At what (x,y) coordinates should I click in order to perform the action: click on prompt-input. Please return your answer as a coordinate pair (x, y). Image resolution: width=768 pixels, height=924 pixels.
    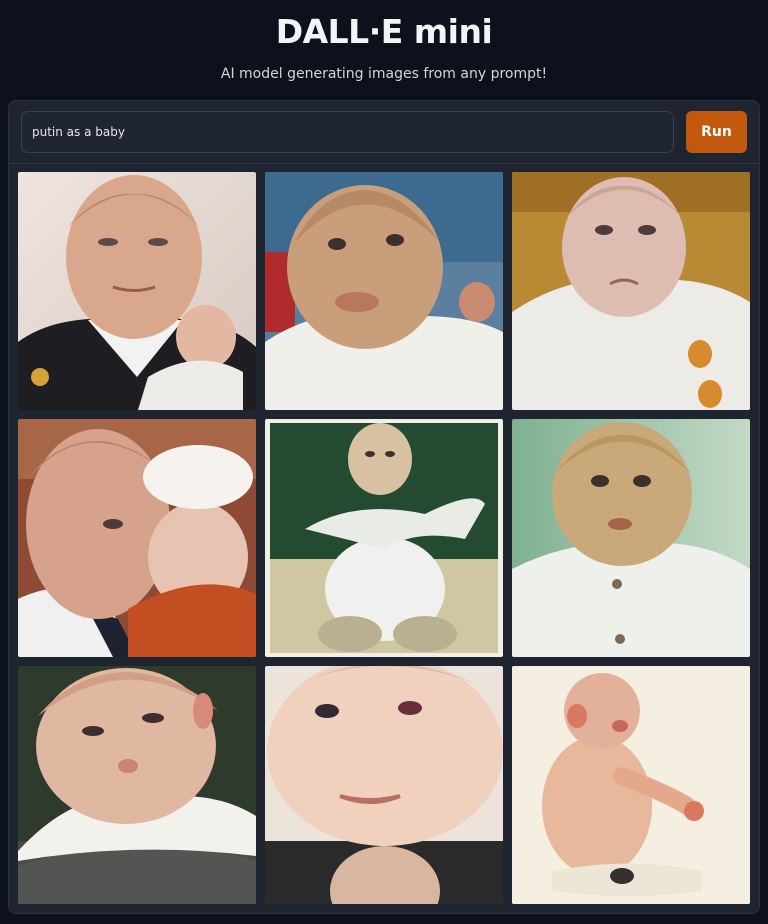
    Looking at the image, I should click on (347, 132).